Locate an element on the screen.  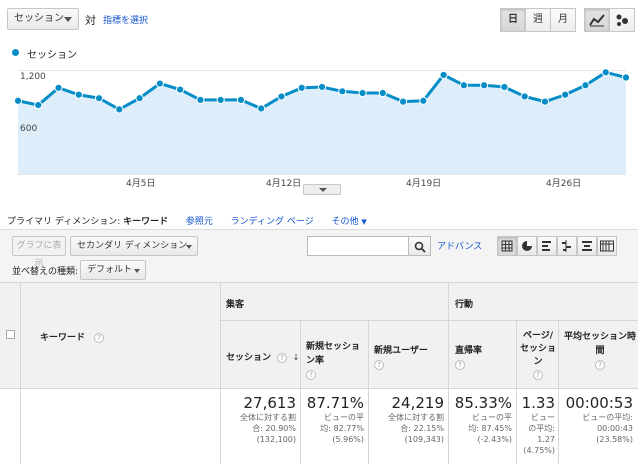
motion-chart-toggle is located at coordinates (622, 20).